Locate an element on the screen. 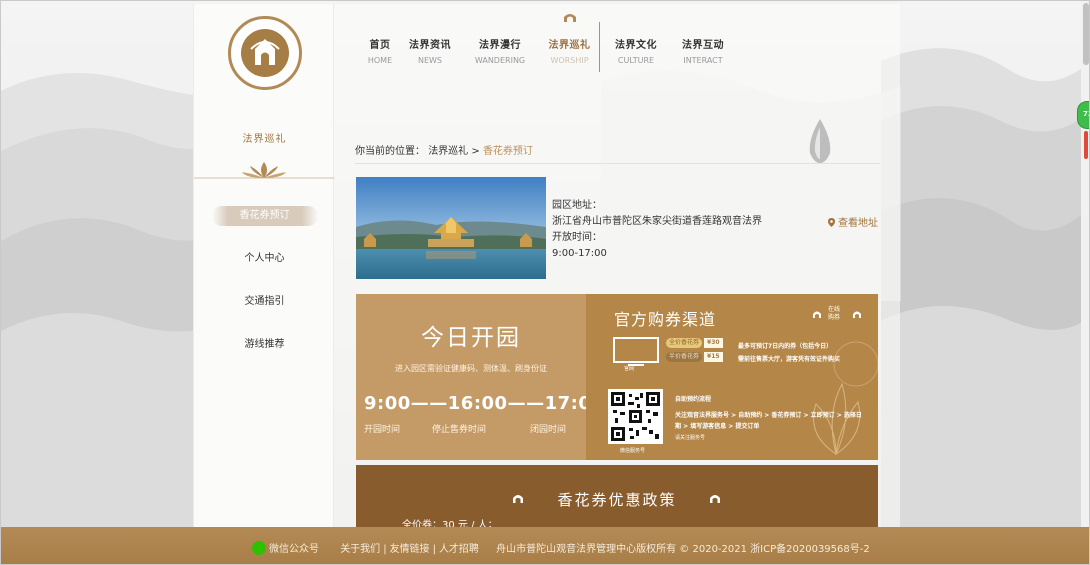  price-notes: 最多可预订7日内的券（包括今日） 需前往售票大厅，游客凭有效证件购买 is located at coordinates (789, 353).